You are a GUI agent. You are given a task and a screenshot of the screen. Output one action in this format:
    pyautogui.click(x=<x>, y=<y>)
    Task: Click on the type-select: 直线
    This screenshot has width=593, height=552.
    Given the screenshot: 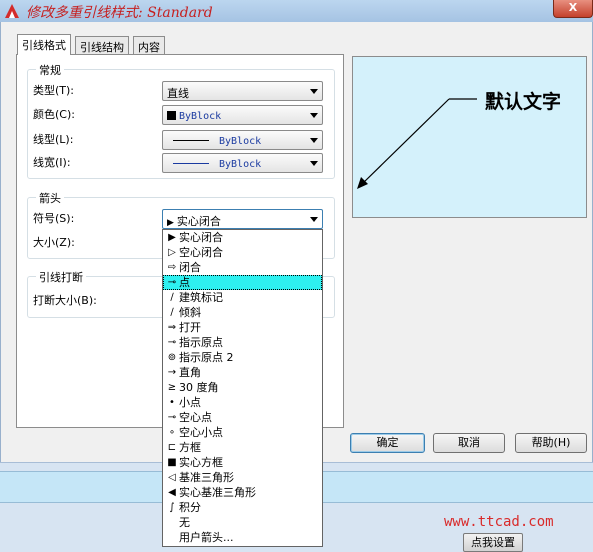 What is the action you would take?
    pyautogui.click(x=242, y=91)
    